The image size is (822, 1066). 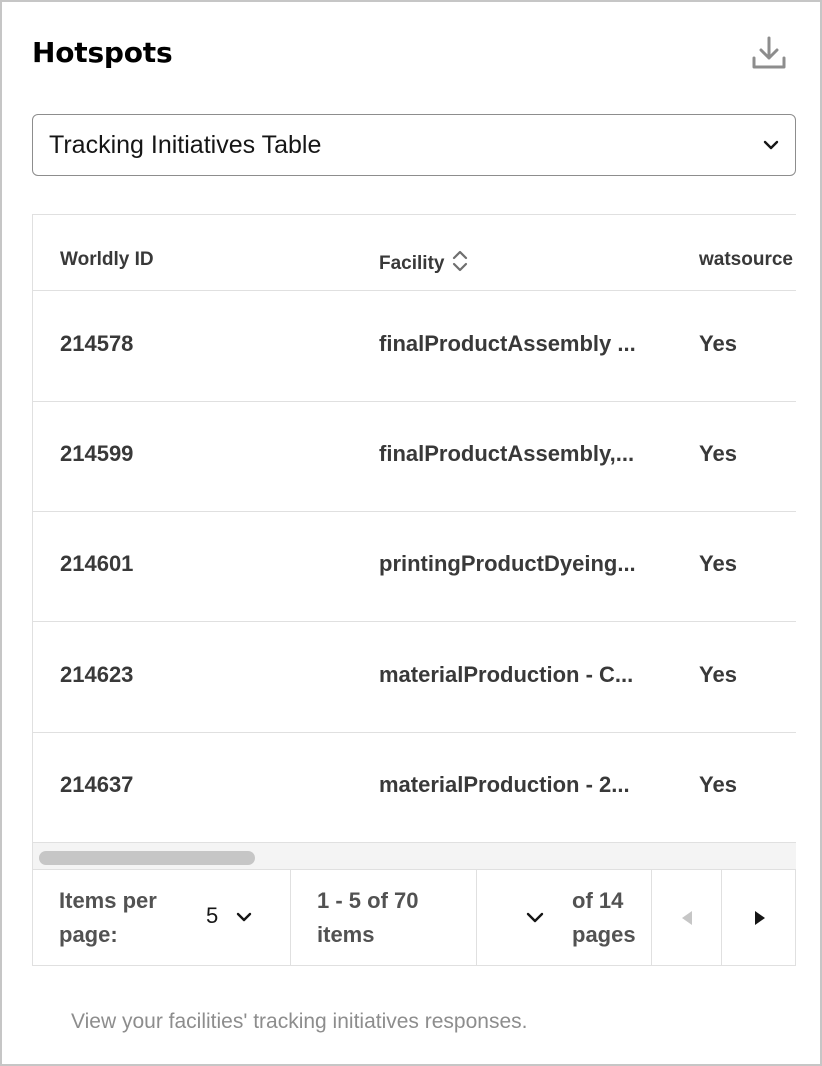 I want to click on caret-left-icon, so click(x=686, y=917).